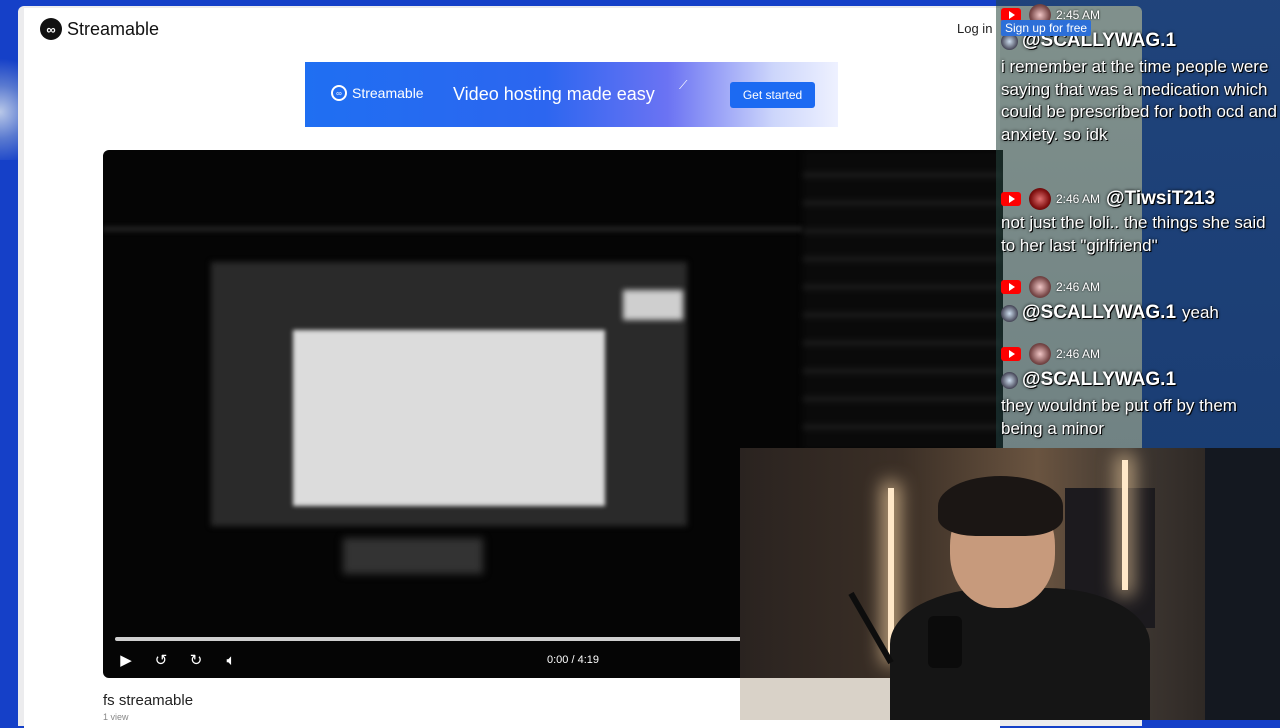 Image resolution: width=1280 pixels, height=728 pixels. I want to click on banner-brand-text: Streamable, so click(388, 93).